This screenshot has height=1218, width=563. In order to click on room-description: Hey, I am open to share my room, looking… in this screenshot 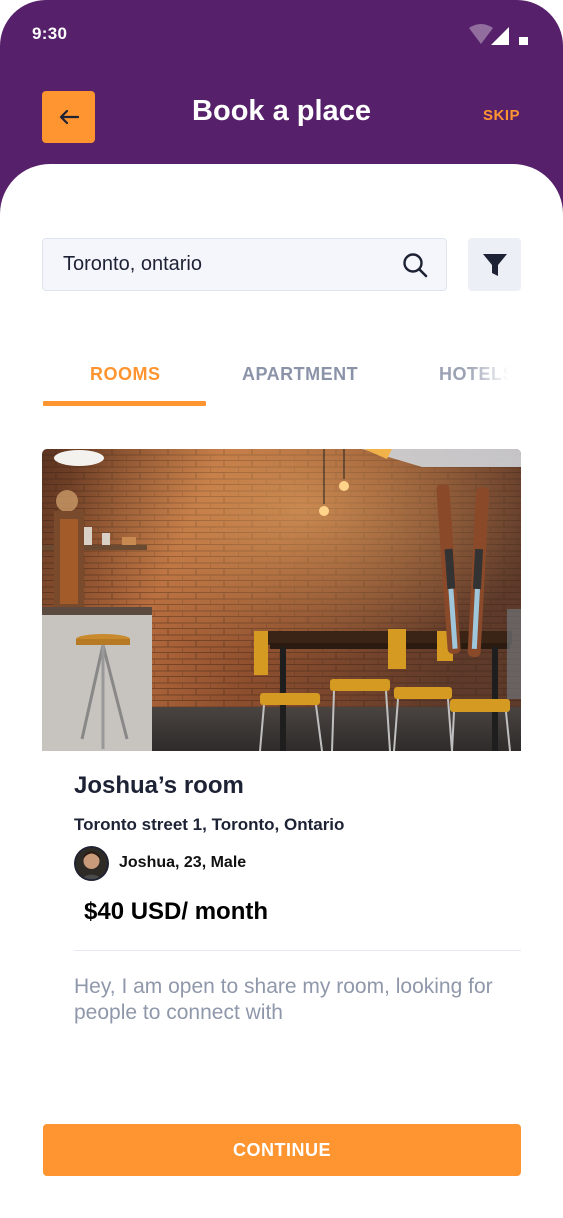, I will do `click(283, 999)`.